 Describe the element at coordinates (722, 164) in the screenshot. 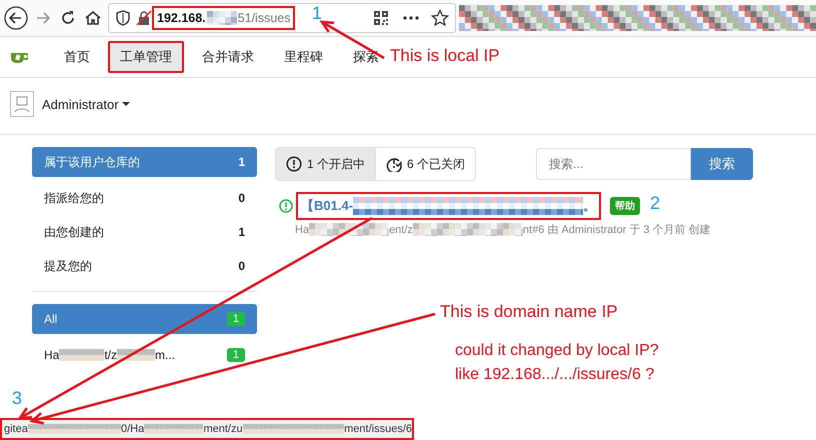

I see `search-button: 搜索` at that location.